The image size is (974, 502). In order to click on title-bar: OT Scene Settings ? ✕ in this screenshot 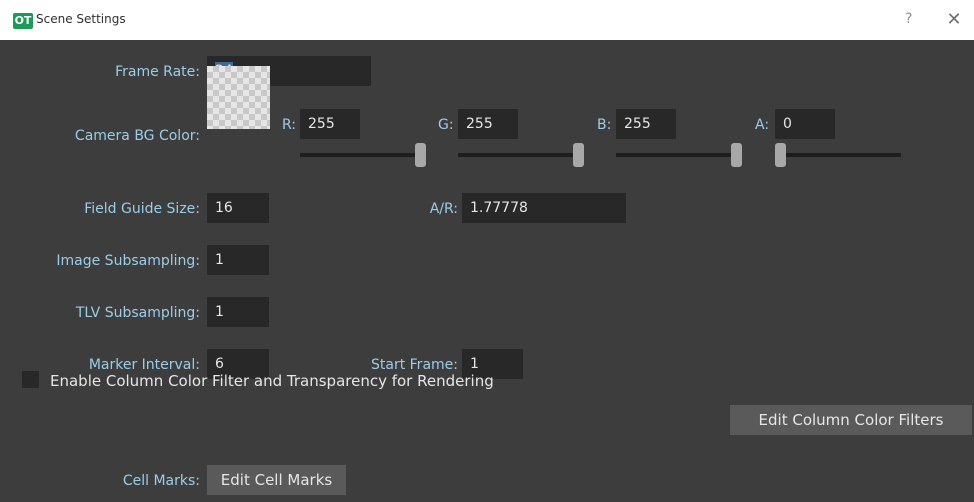, I will do `click(487, 20)`.